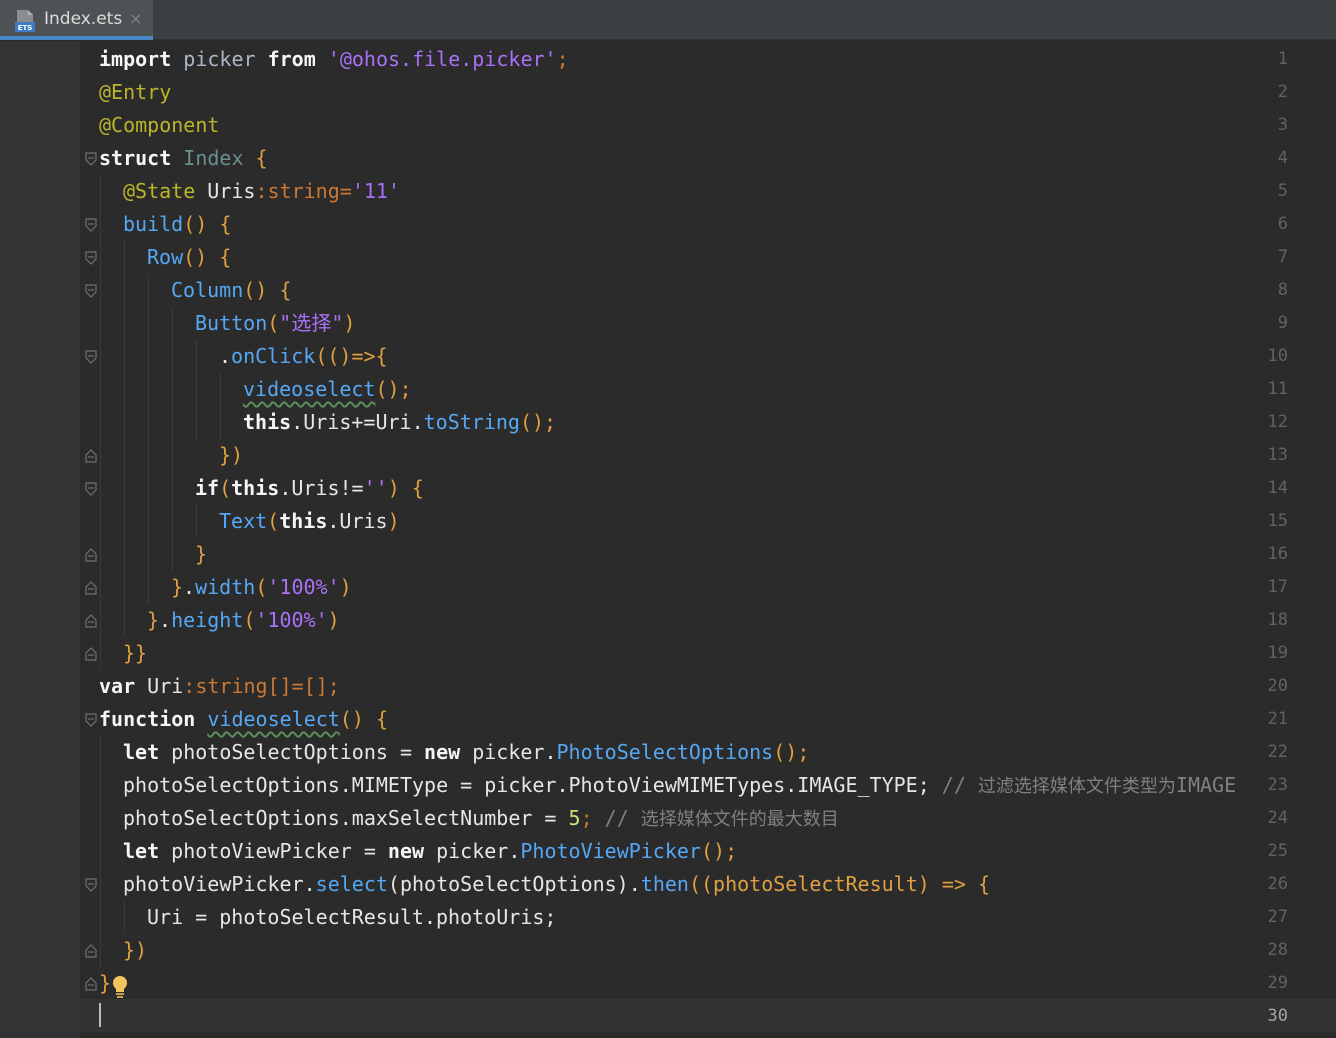 Image resolution: width=1336 pixels, height=1038 pixels. I want to click on code-line-19: }}, so click(135, 653).